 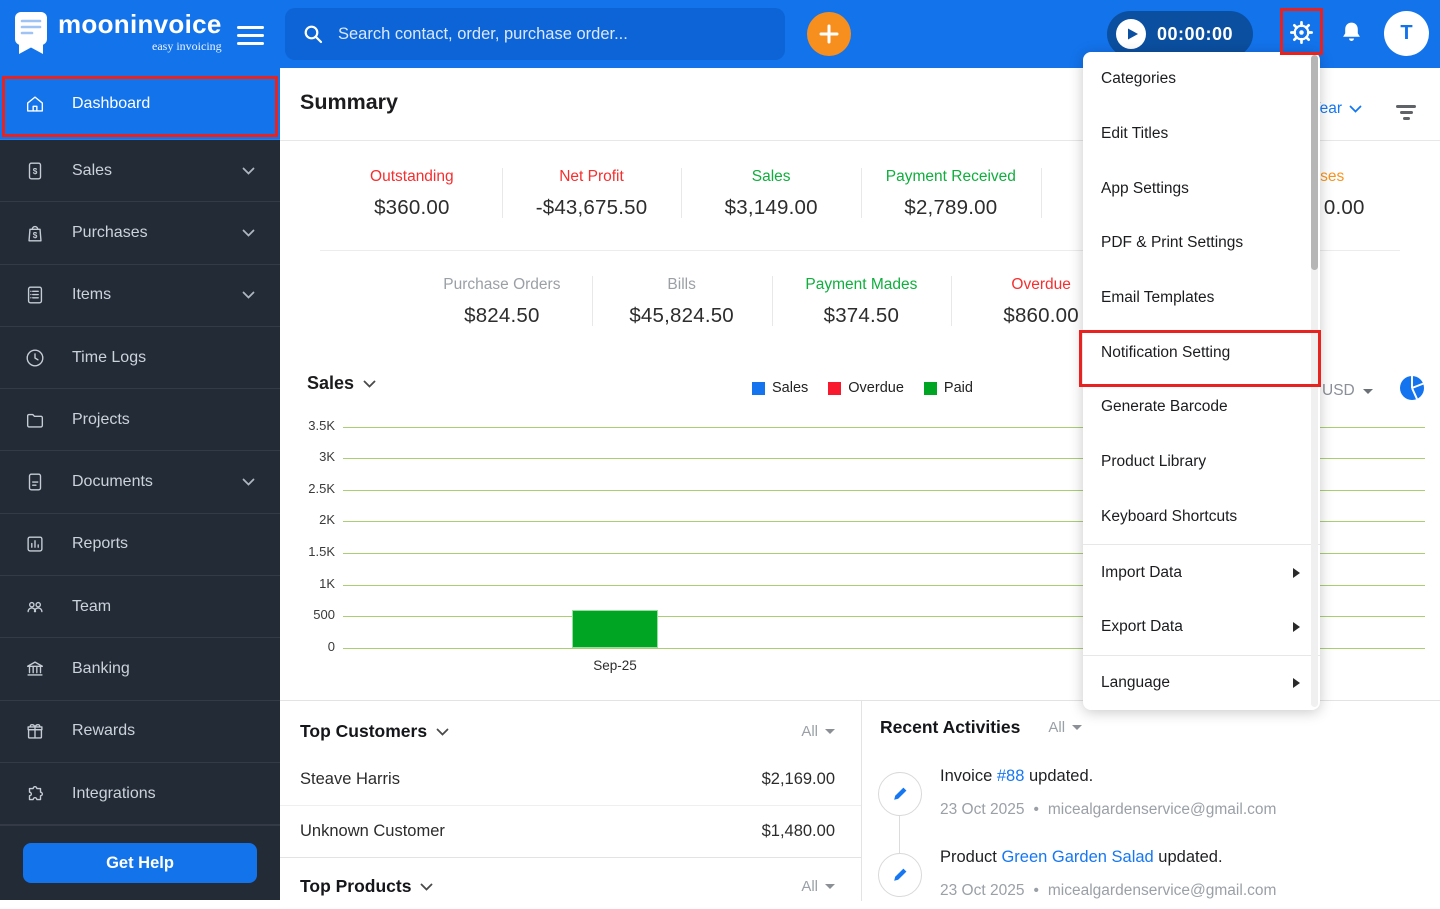 What do you see at coordinates (899, 834) in the screenshot?
I see `timeline-connector` at bounding box center [899, 834].